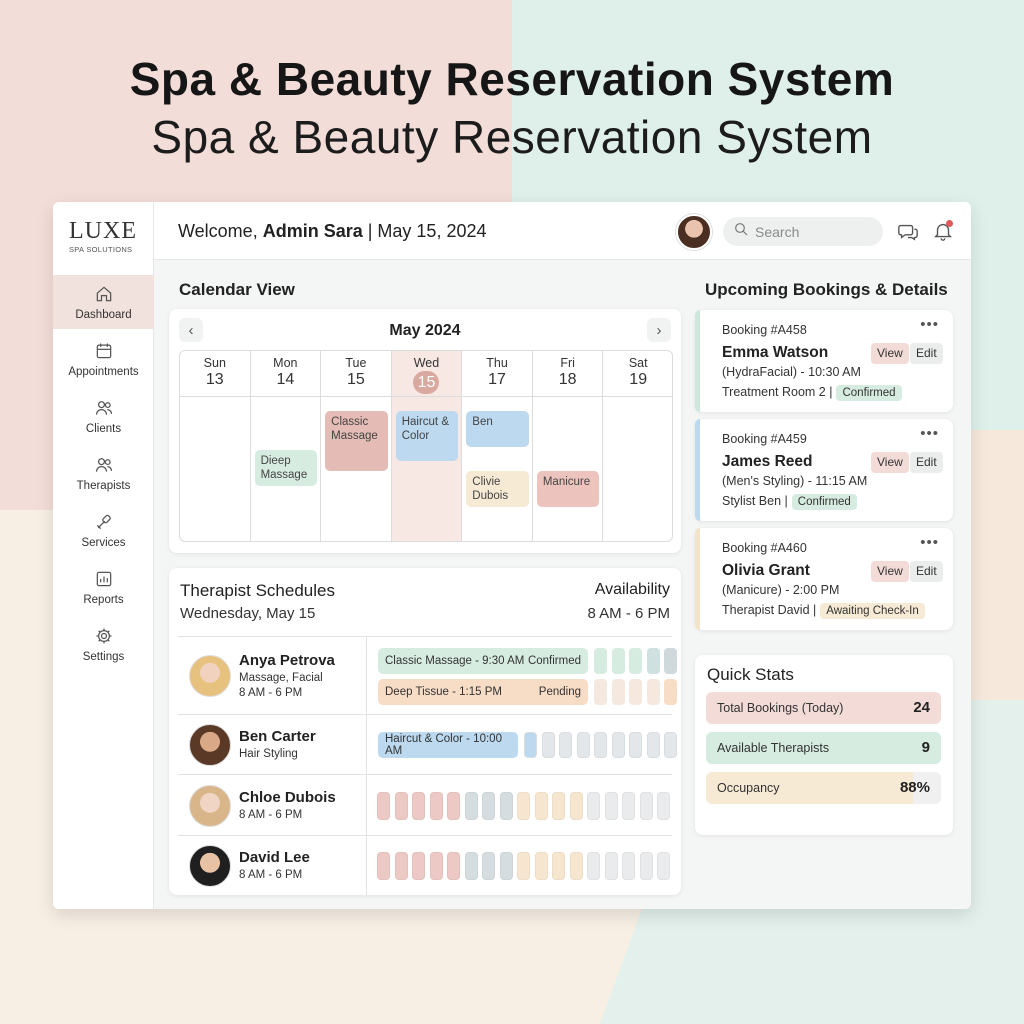 Image resolution: width=1024 pixels, height=1024 pixels. I want to click on calendar-event: Manicure, so click(568, 489).